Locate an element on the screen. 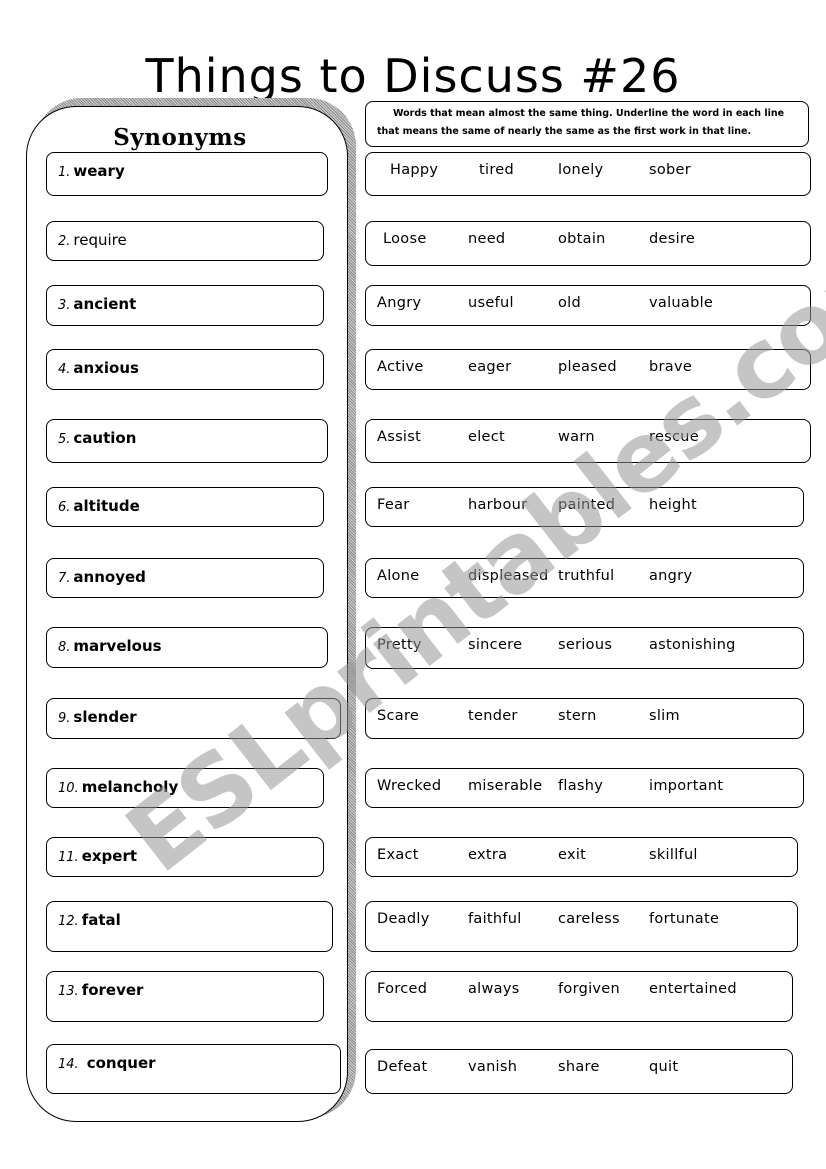 The height and width of the screenshot is (1169, 826). target-word: expert is located at coordinates (109, 856).